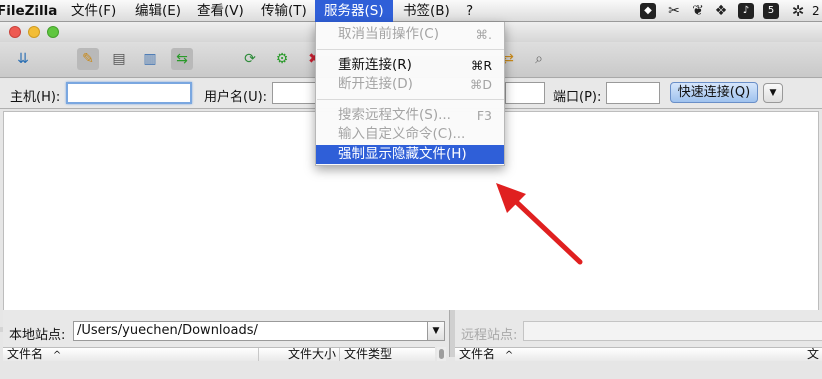 The image size is (822, 379). Describe the element at coordinates (816, 11) in the screenshot. I see `status-badge: 2` at that location.